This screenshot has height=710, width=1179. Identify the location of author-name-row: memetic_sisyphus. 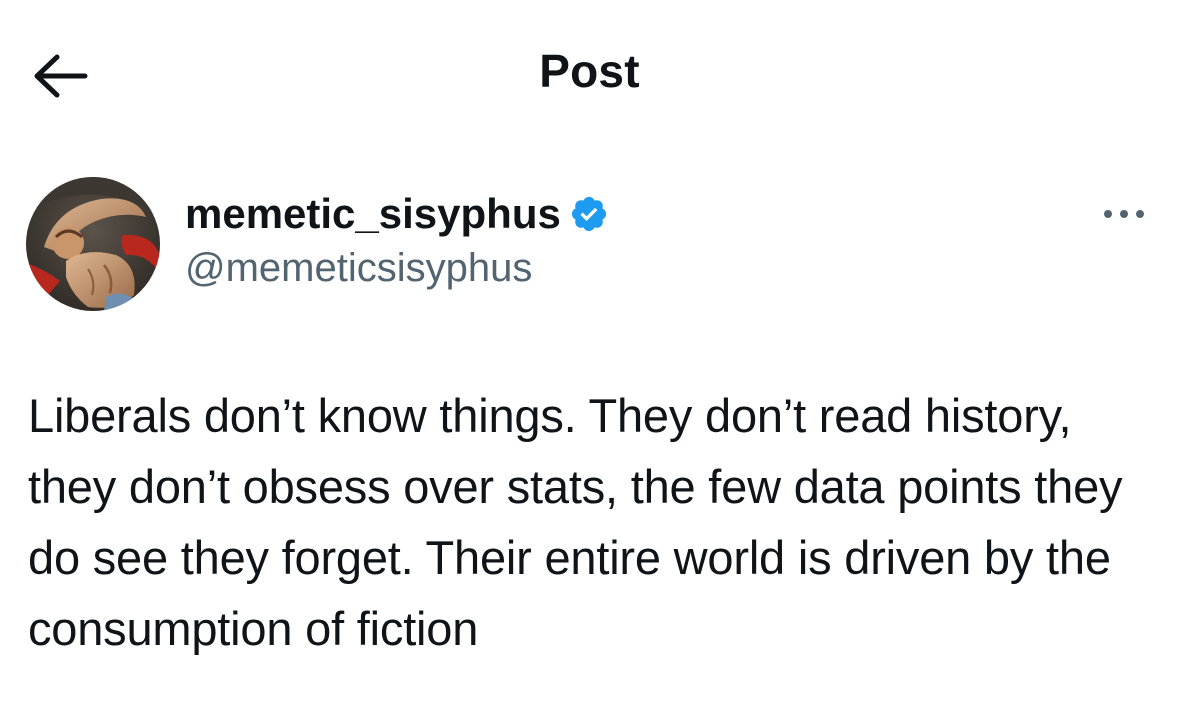
(398, 214).